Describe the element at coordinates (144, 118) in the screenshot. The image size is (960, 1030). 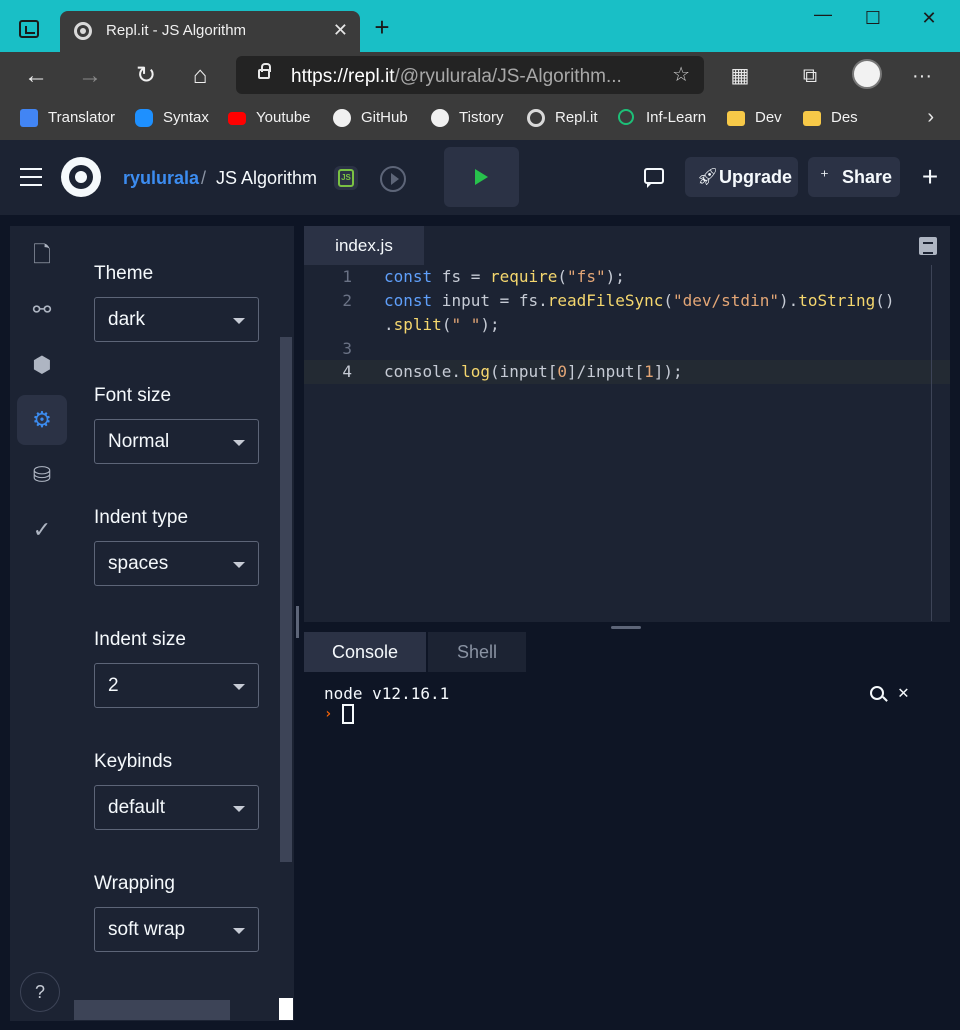
I see `syntax-icon` at that location.